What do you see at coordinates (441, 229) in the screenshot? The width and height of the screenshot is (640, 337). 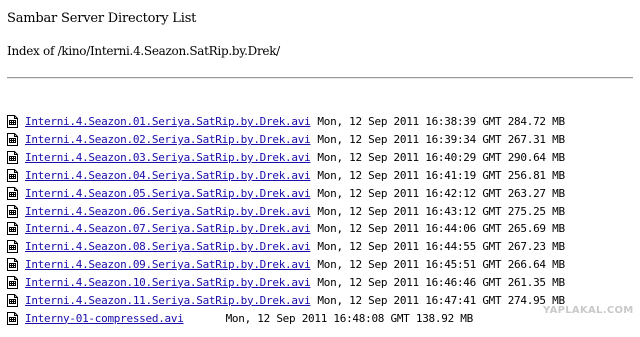 I see `file-meta: Mon, 12 Sep 2011 16:44:06 GMT 265.69 MB` at bounding box center [441, 229].